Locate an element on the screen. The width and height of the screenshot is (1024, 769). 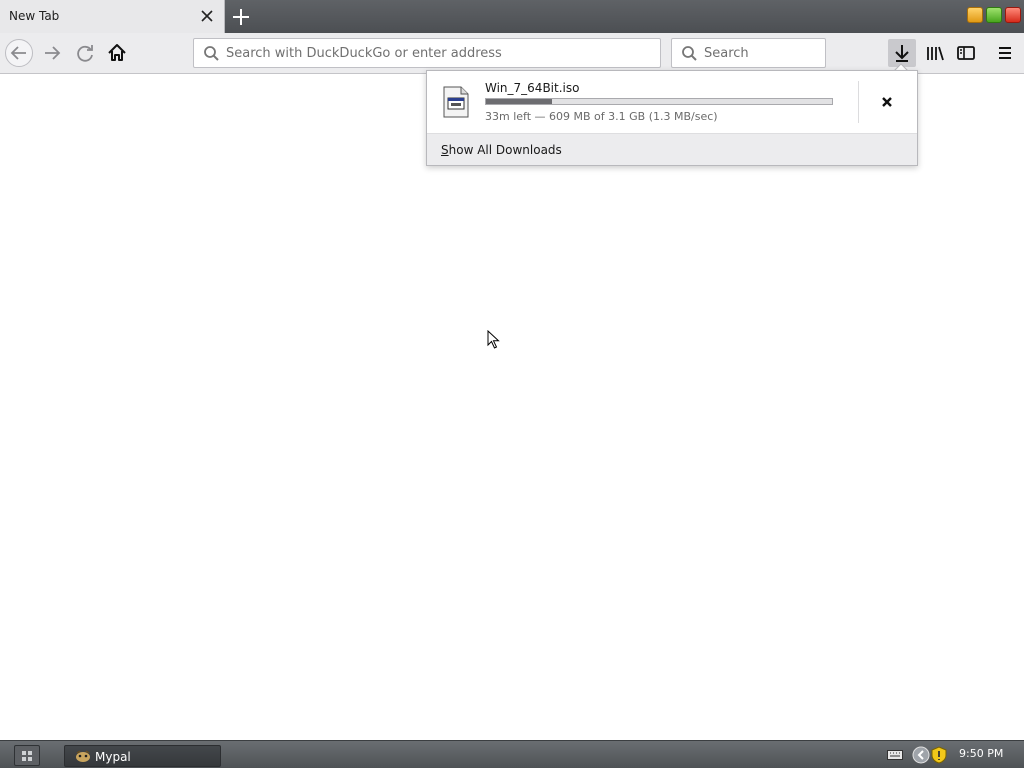
nav-toolbar is located at coordinates (512, 53).